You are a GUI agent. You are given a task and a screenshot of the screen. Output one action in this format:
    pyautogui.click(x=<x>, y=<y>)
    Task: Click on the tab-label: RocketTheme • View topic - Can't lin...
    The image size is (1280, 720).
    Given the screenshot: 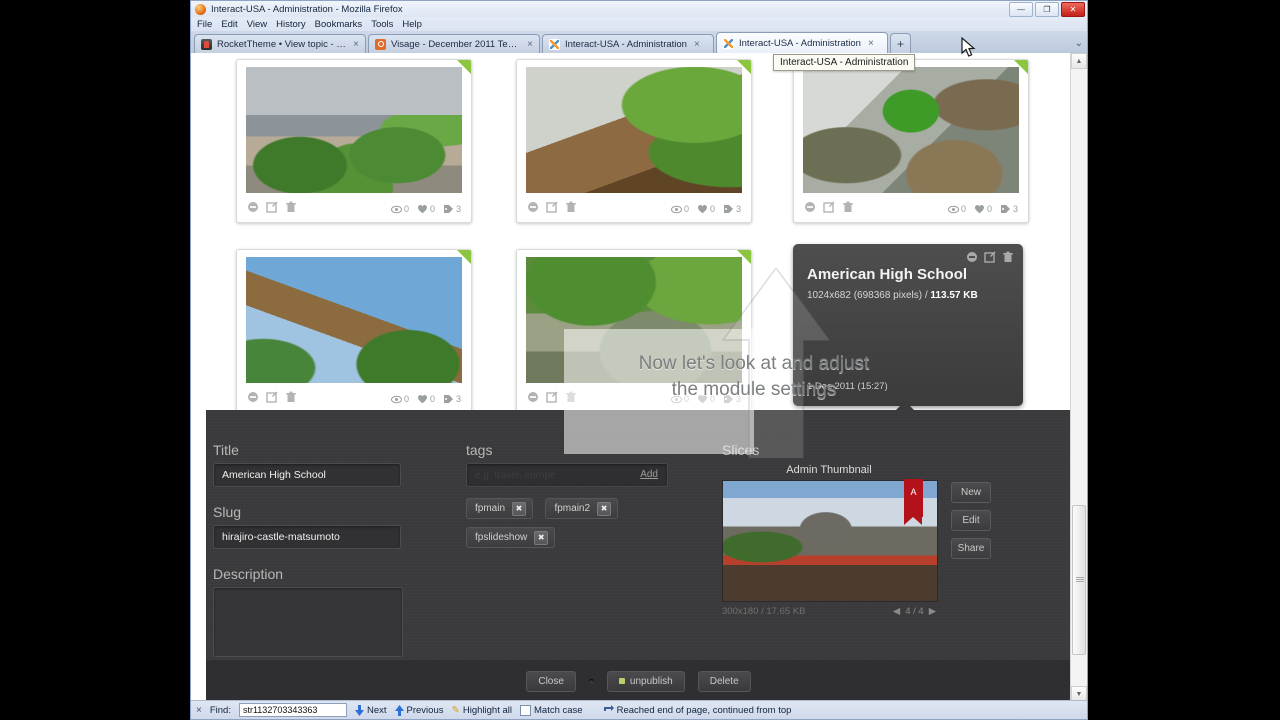 What is the action you would take?
    pyautogui.click(x=281, y=44)
    